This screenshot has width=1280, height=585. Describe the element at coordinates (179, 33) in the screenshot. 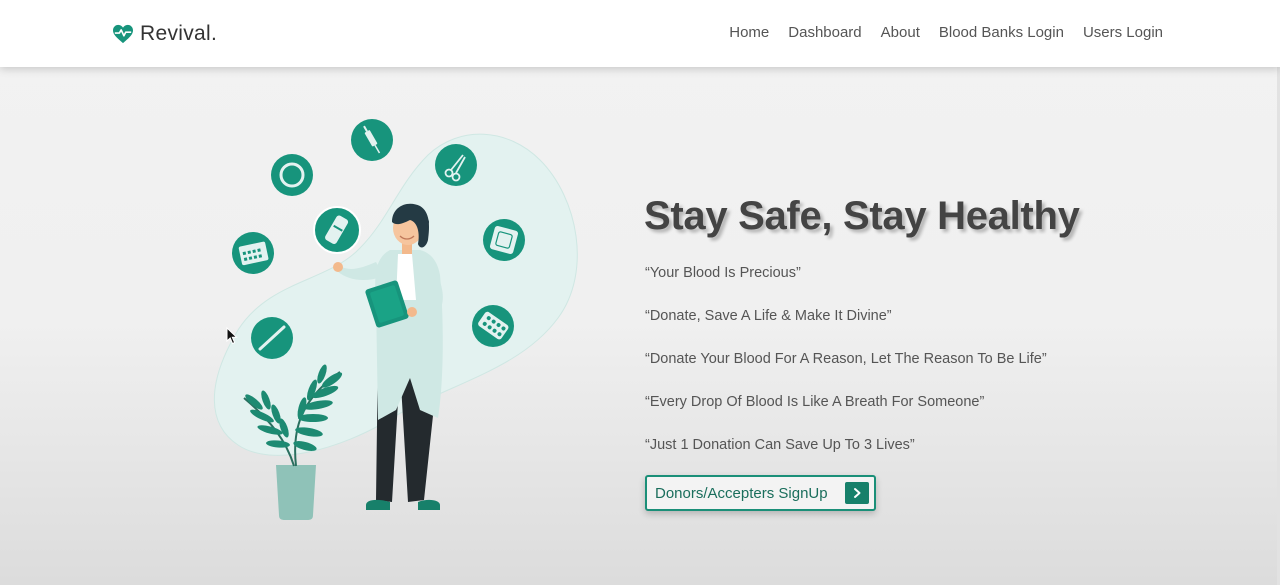

I see `brand-name: Revival.` at that location.